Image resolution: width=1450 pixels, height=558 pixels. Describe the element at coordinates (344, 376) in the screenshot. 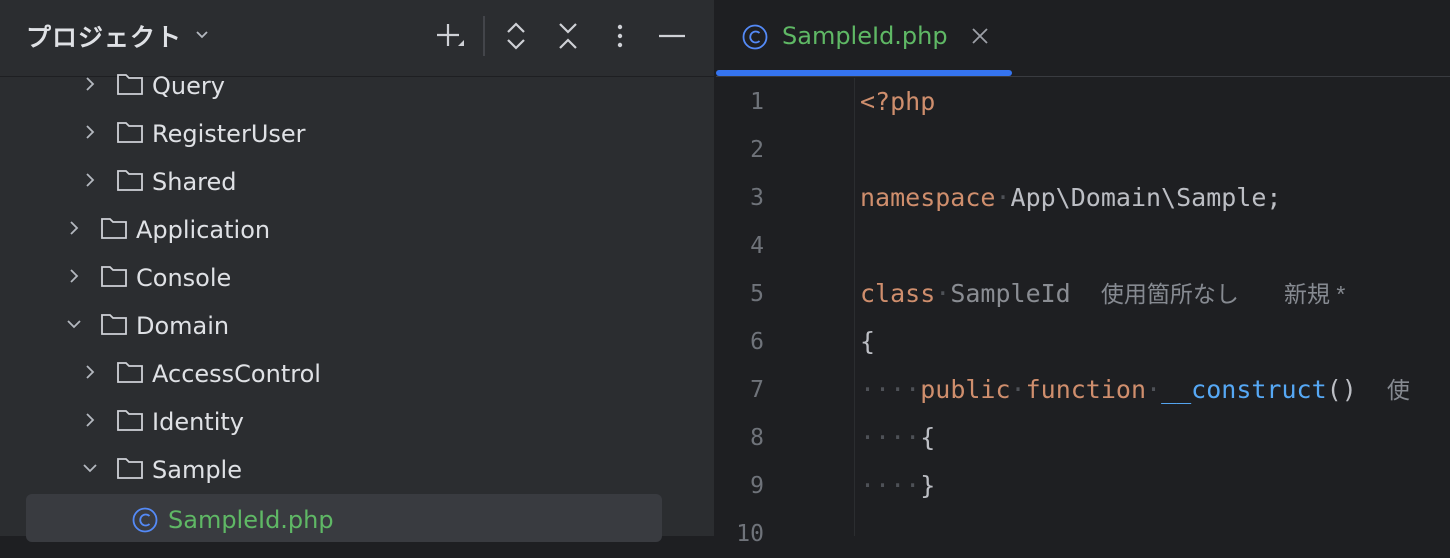

I see `tree-item-accesscontrol: AccessControl` at that location.